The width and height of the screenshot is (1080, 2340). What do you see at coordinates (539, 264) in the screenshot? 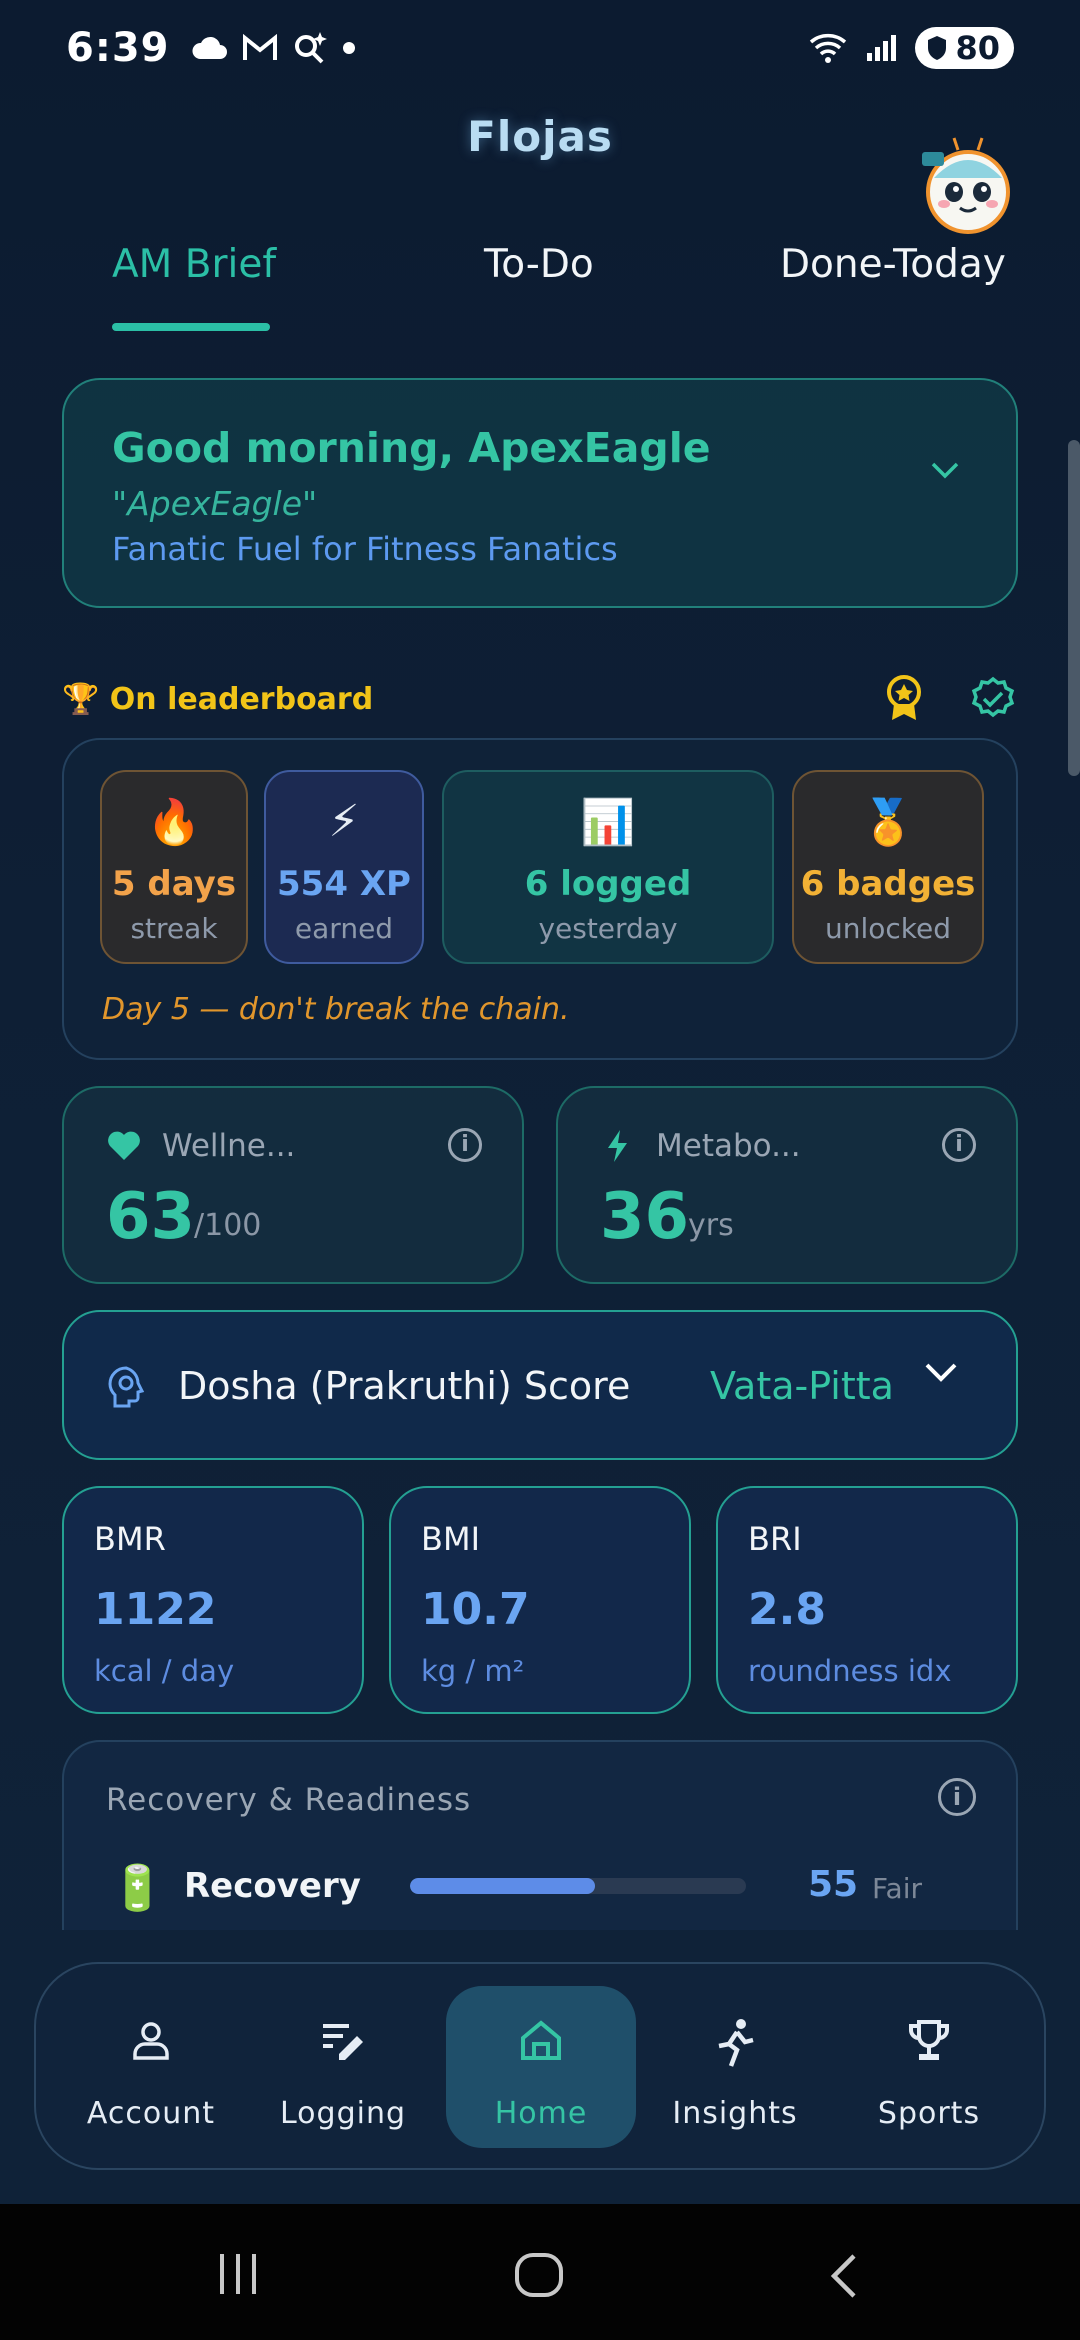
I see `tab-to-do: To-Do` at bounding box center [539, 264].